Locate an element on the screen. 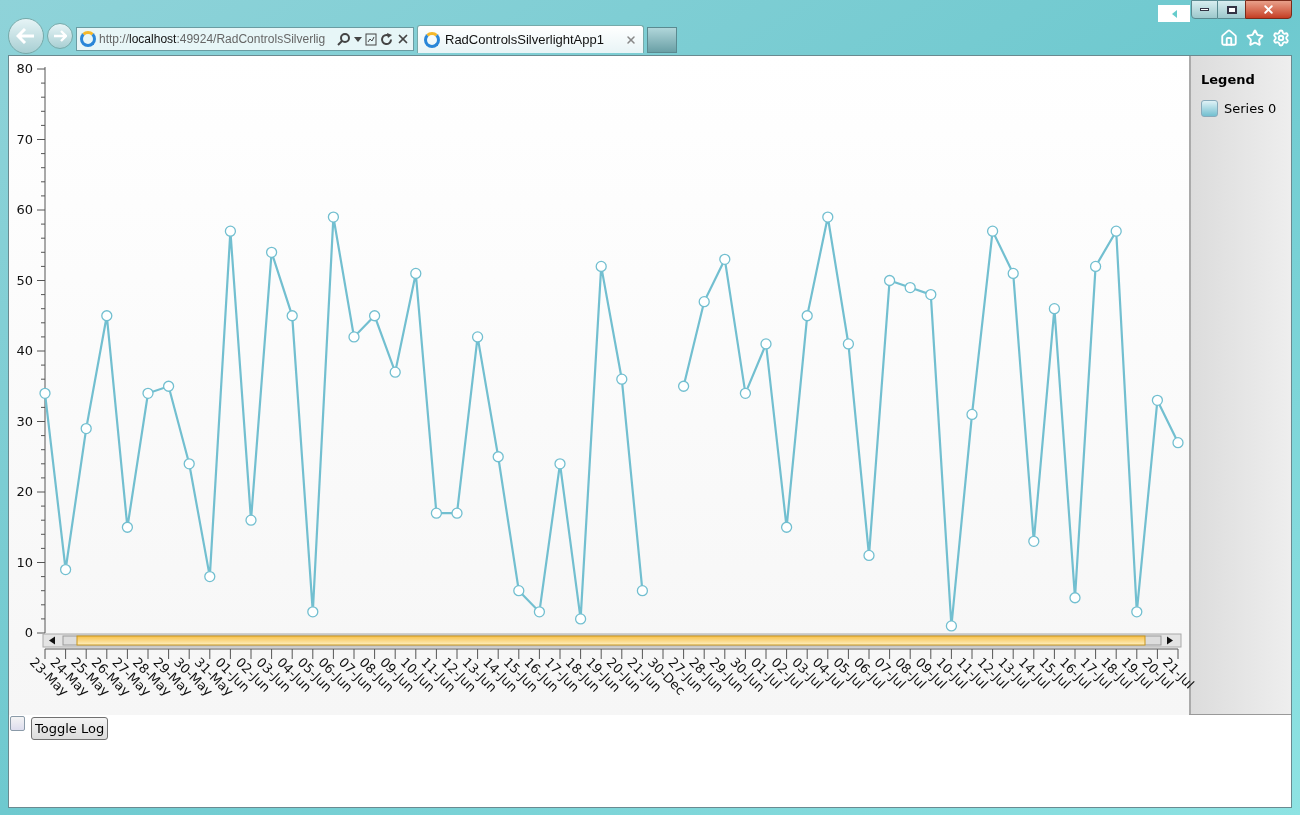 The image size is (1300, 815). forward-arrow-icon is located at coordinates (60, 36).